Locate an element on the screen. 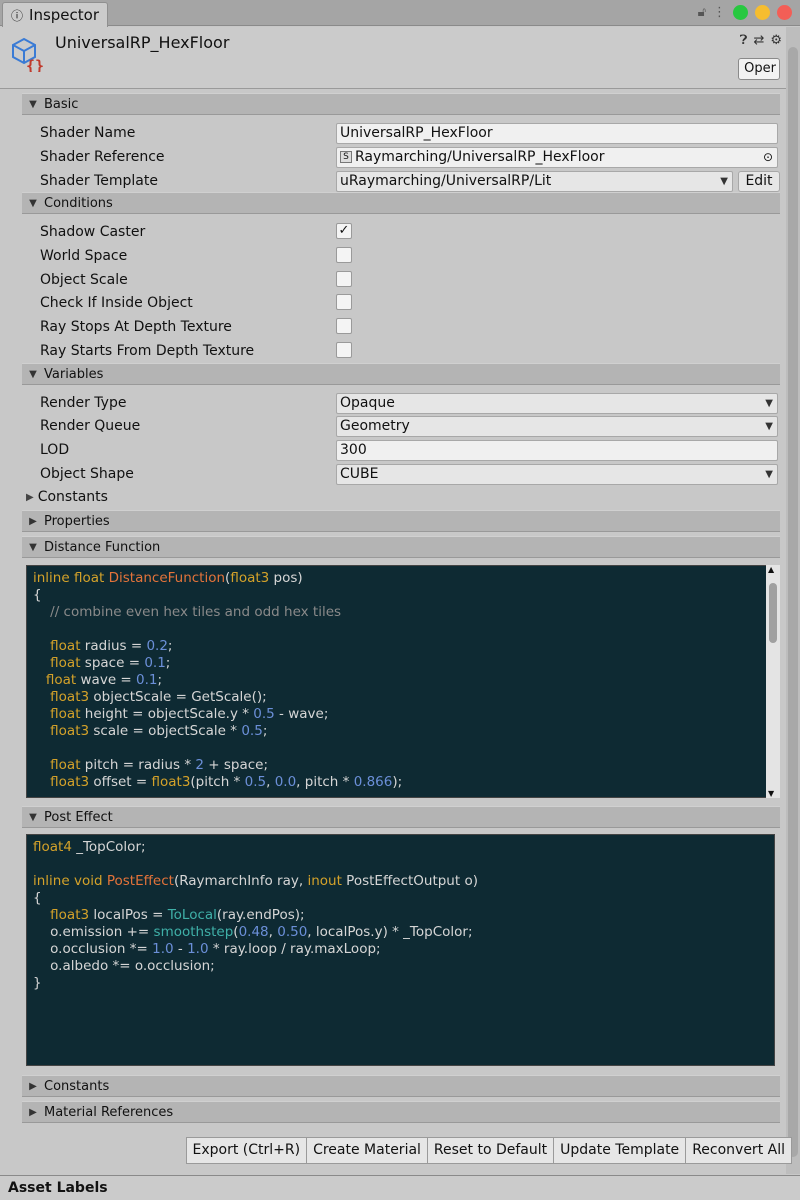 The image size is (800, 1200). ray-starts-depth-checkbox is located at coordinates (344, 350).